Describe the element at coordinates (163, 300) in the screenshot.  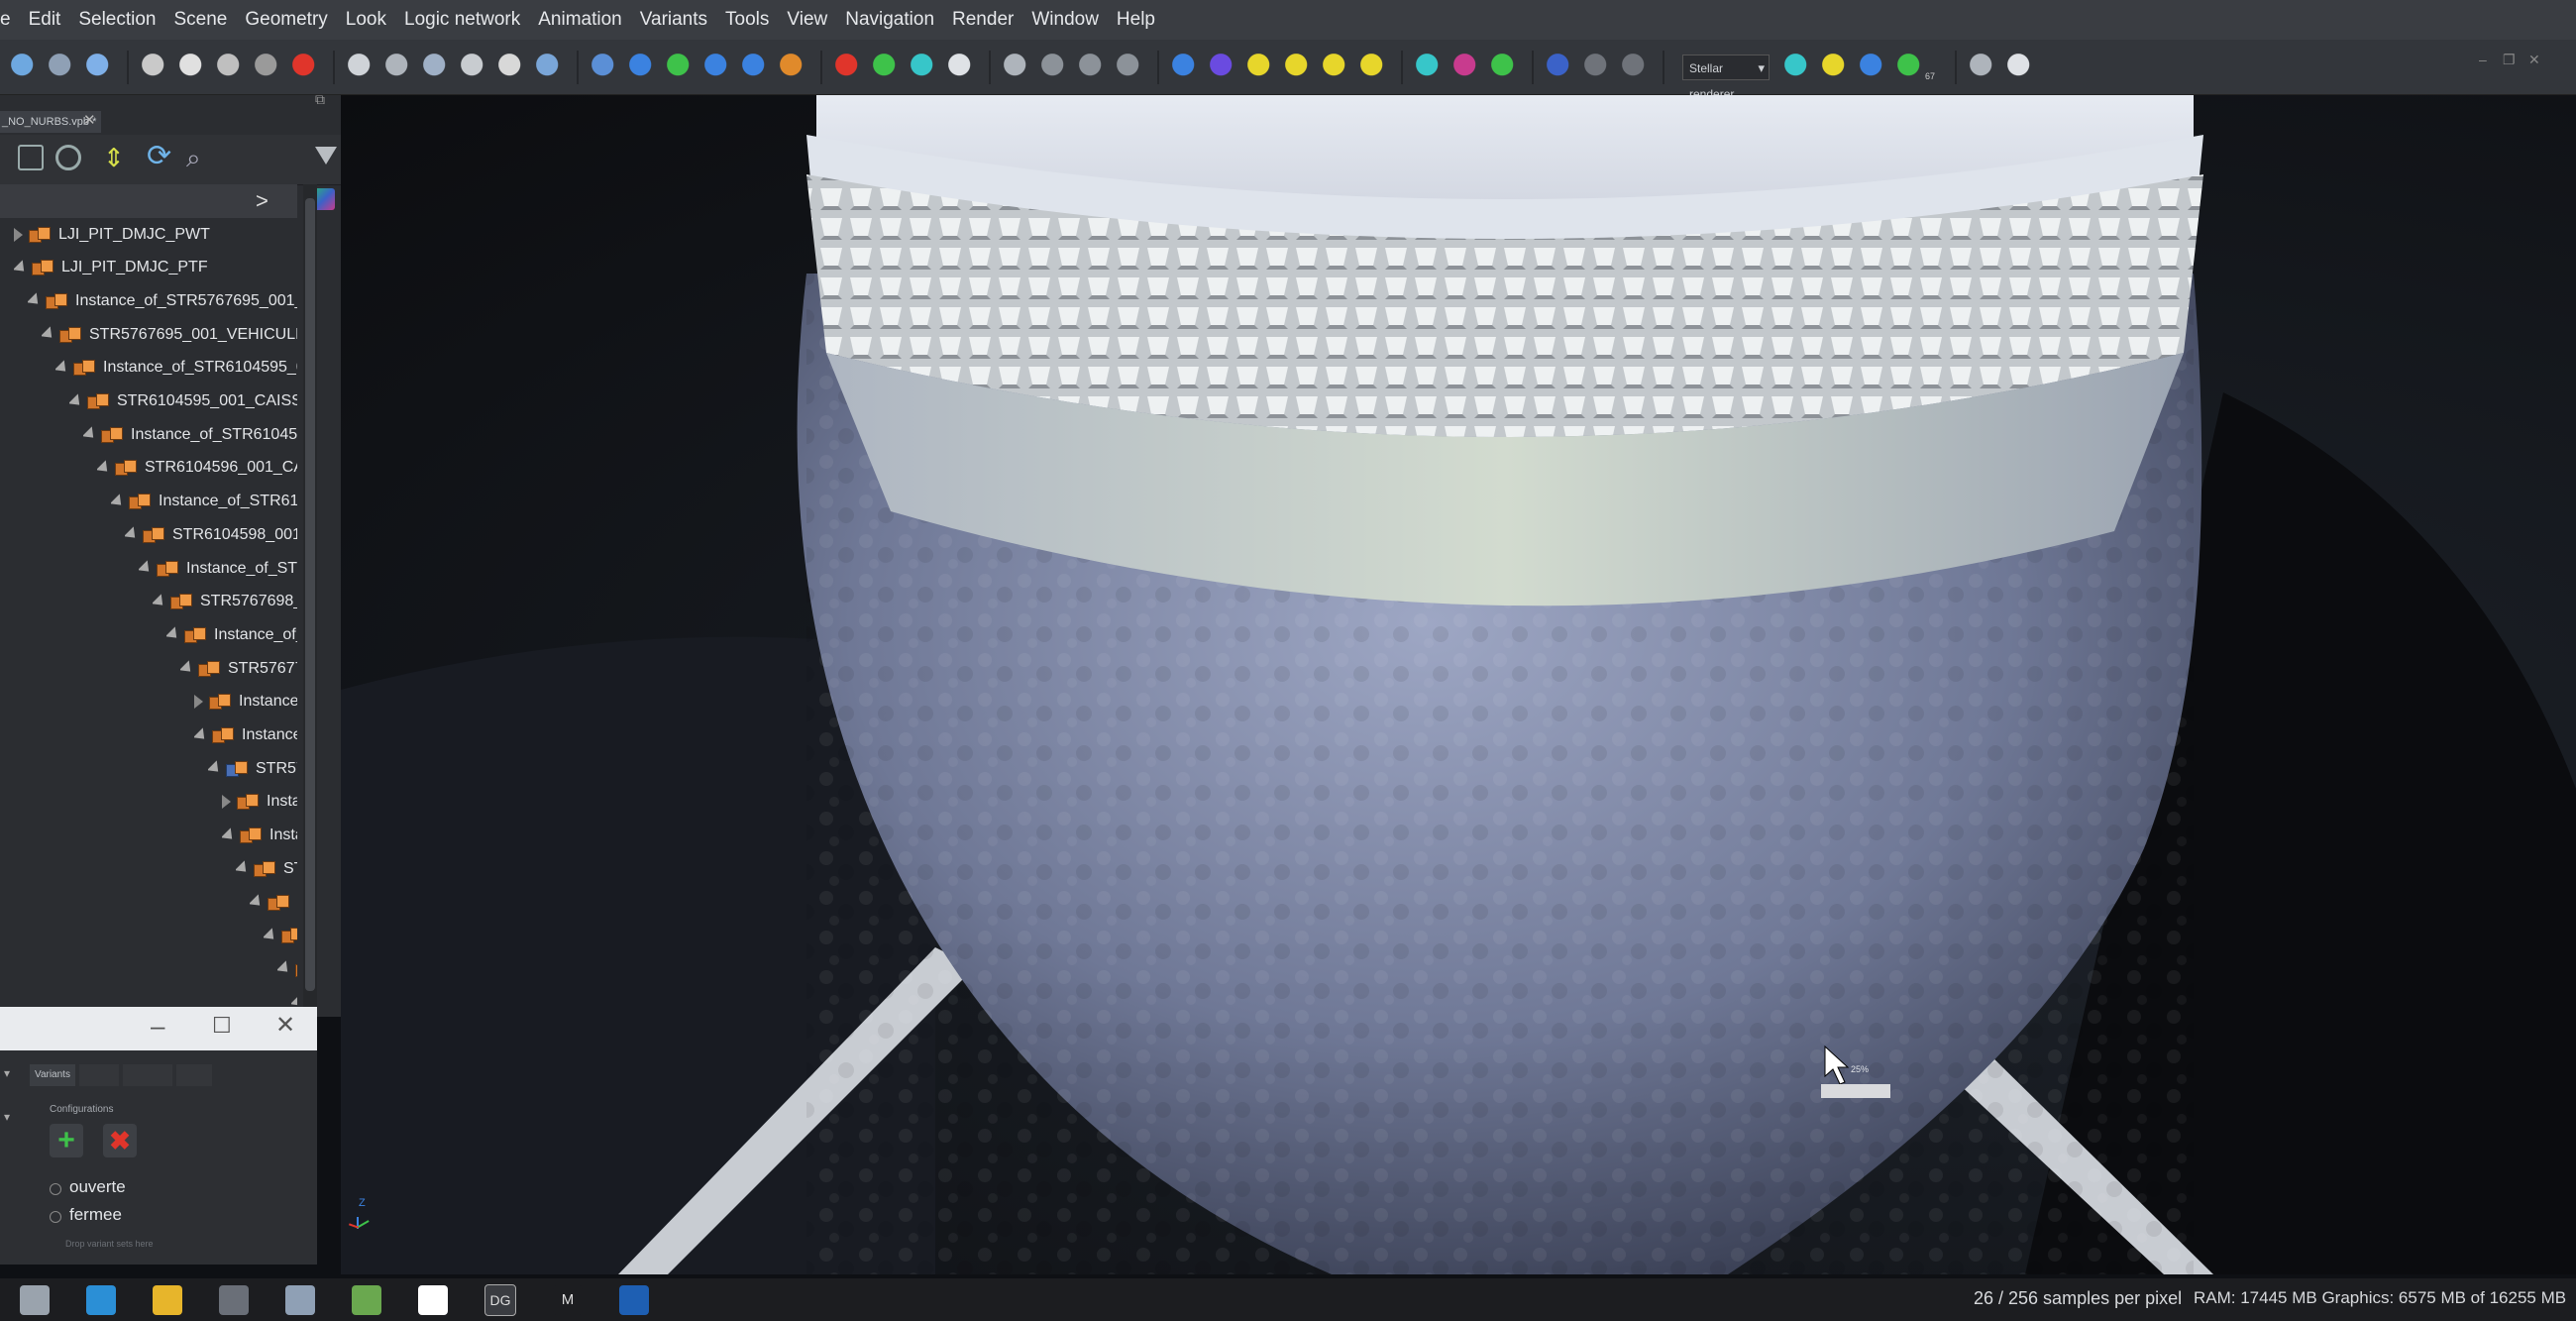
I see `tree-row: Instance_of_STR5767695_001_VE` at that location.